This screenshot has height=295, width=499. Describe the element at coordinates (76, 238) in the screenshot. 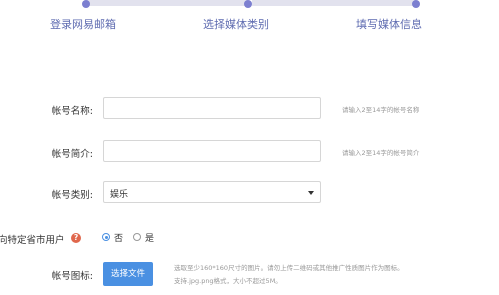

I see `help-icon: ?` at that location.